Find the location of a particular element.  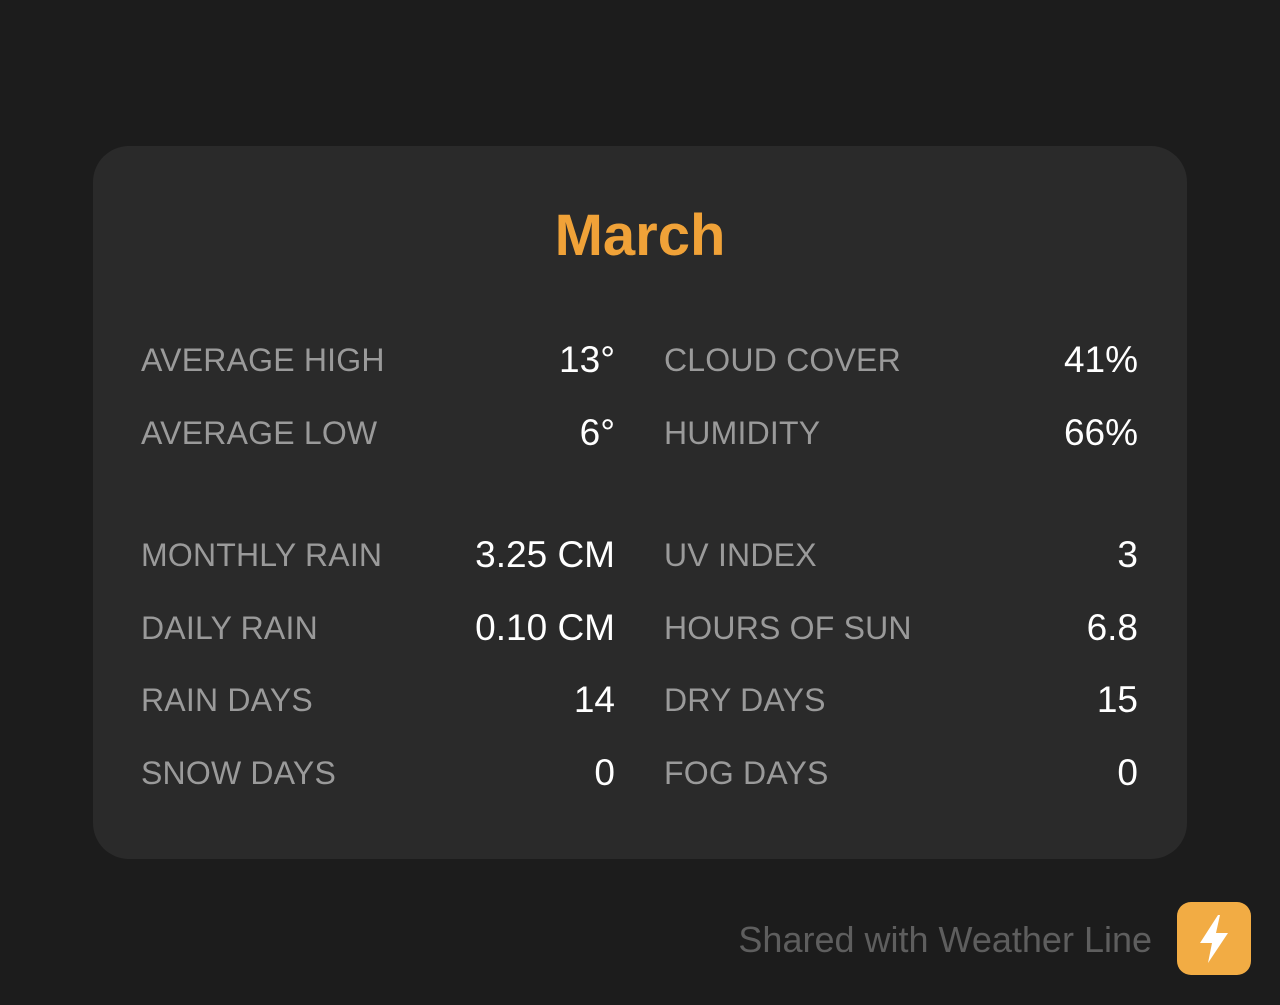

stat-label: HUMIDITY is located at coordinates (742, 432).